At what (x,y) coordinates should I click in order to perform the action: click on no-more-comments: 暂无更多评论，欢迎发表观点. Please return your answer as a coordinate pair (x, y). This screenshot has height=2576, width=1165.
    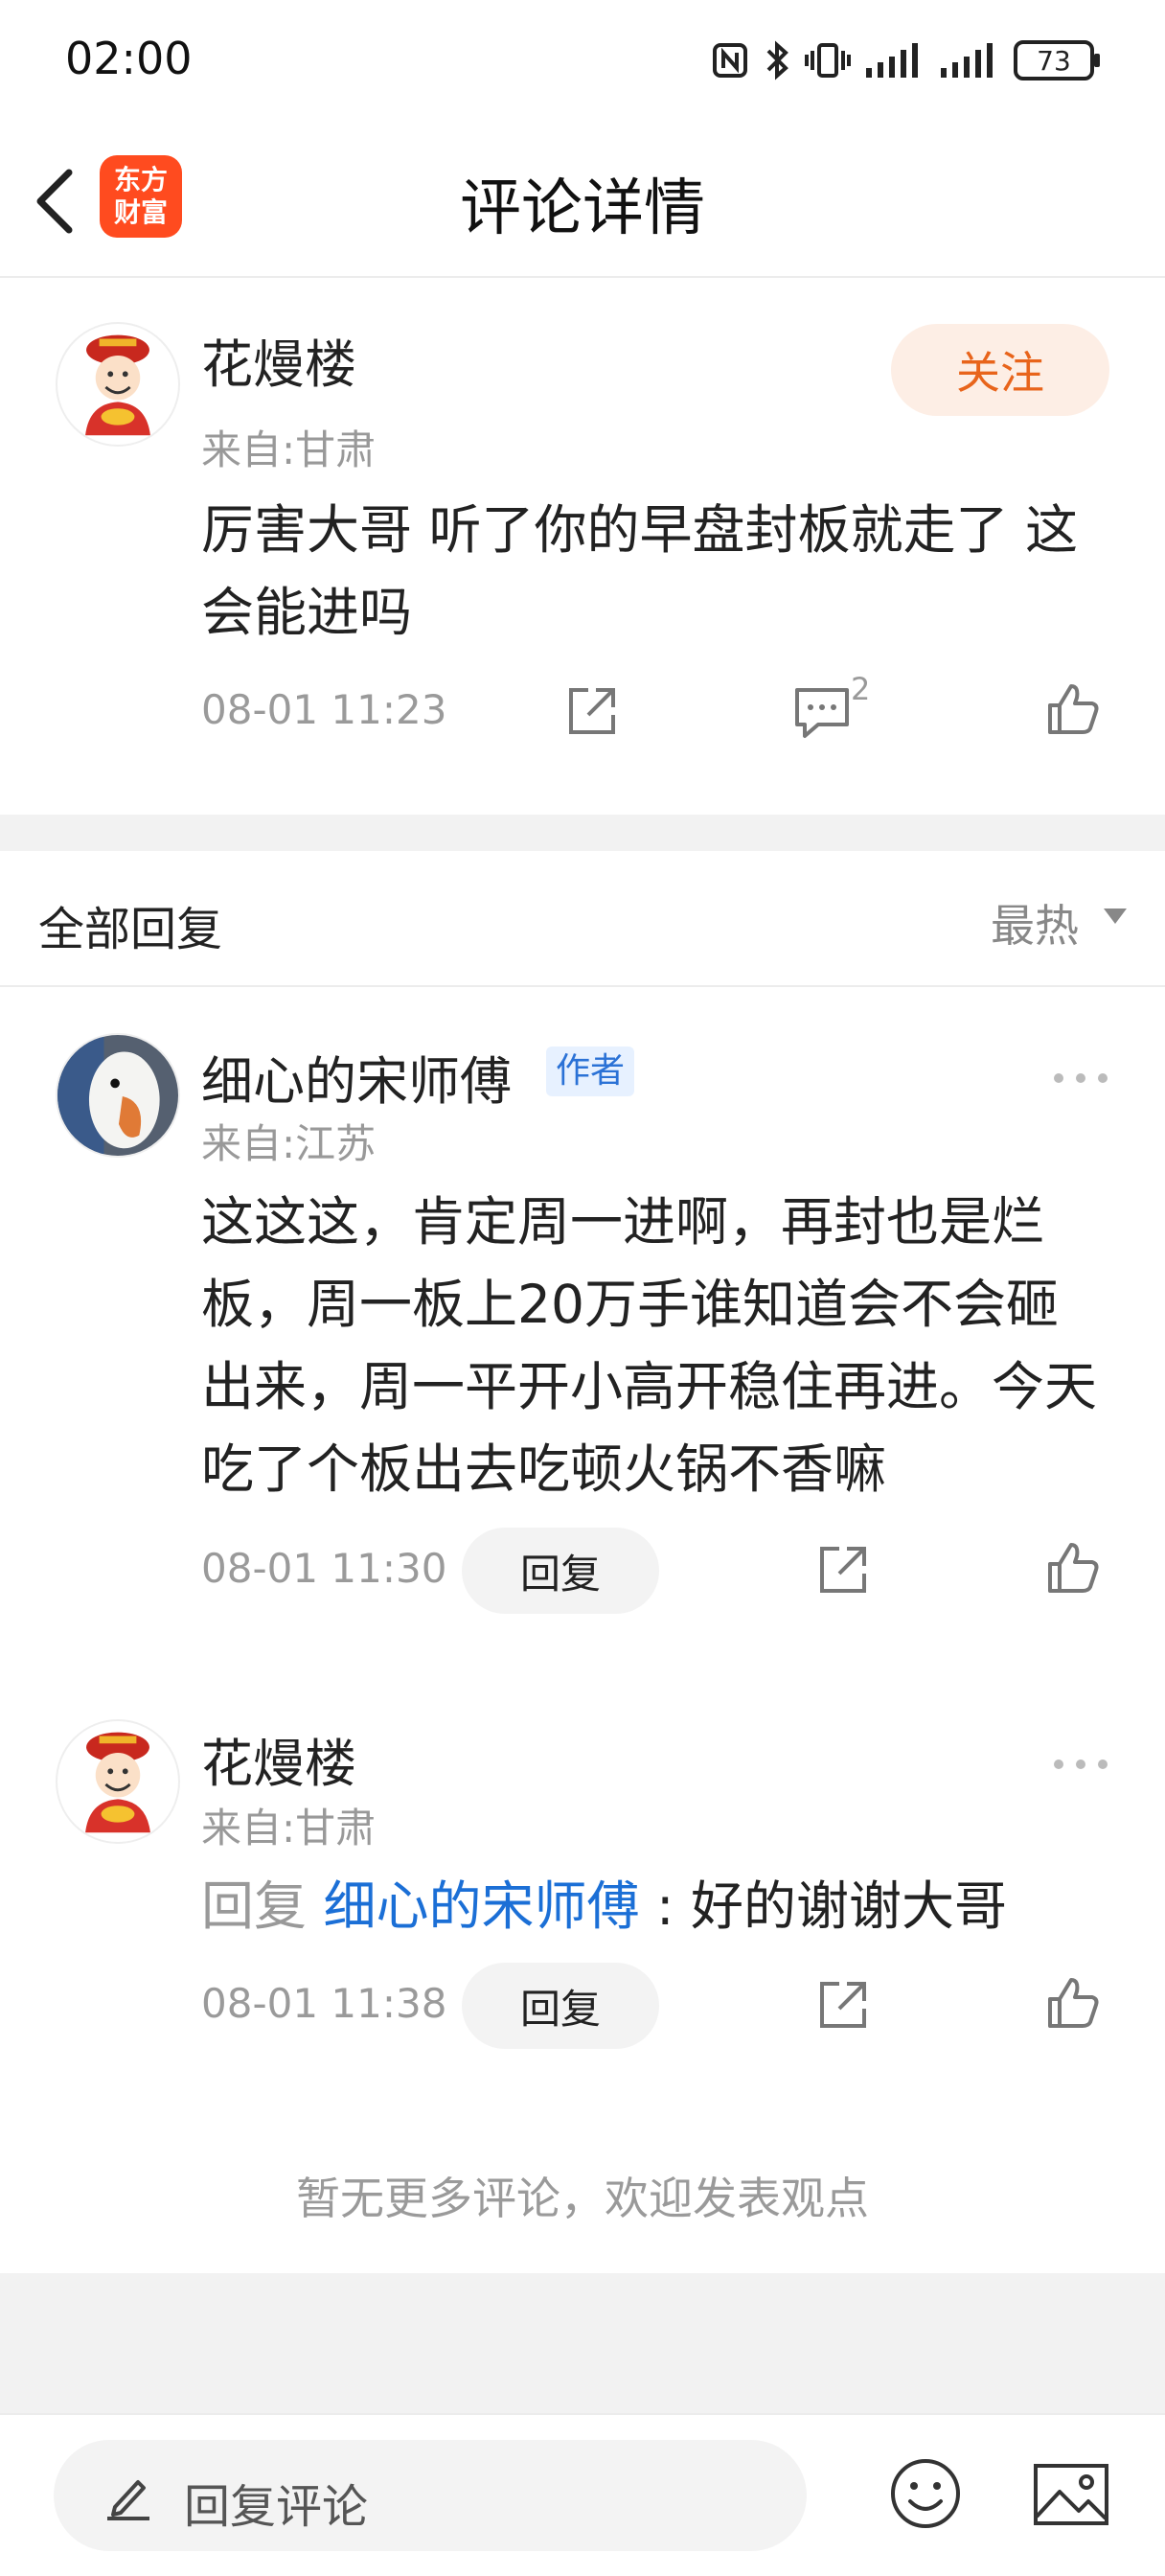
    Looking at the image, I should click on (582, 2198).